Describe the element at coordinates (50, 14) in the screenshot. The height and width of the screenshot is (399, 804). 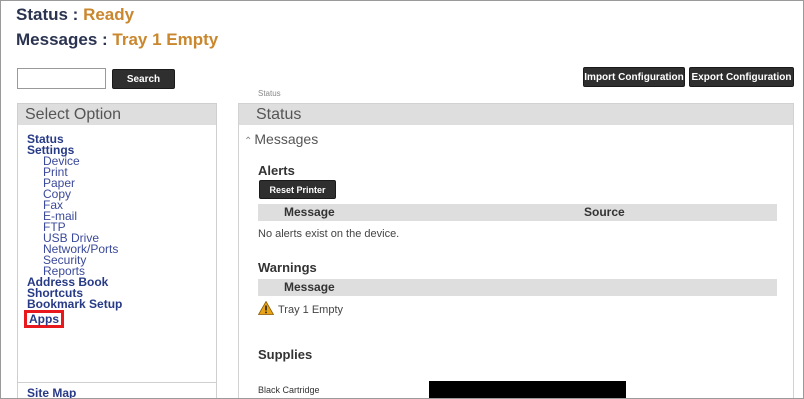
I see `status-label: Status :` at that location.